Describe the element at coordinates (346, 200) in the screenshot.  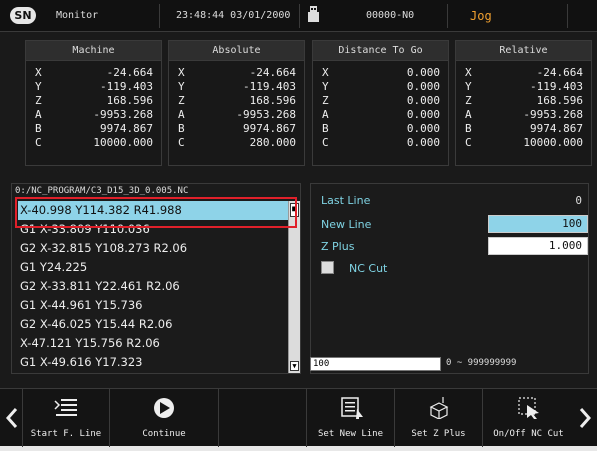
I see `last-line-label: Last Line` at that location.